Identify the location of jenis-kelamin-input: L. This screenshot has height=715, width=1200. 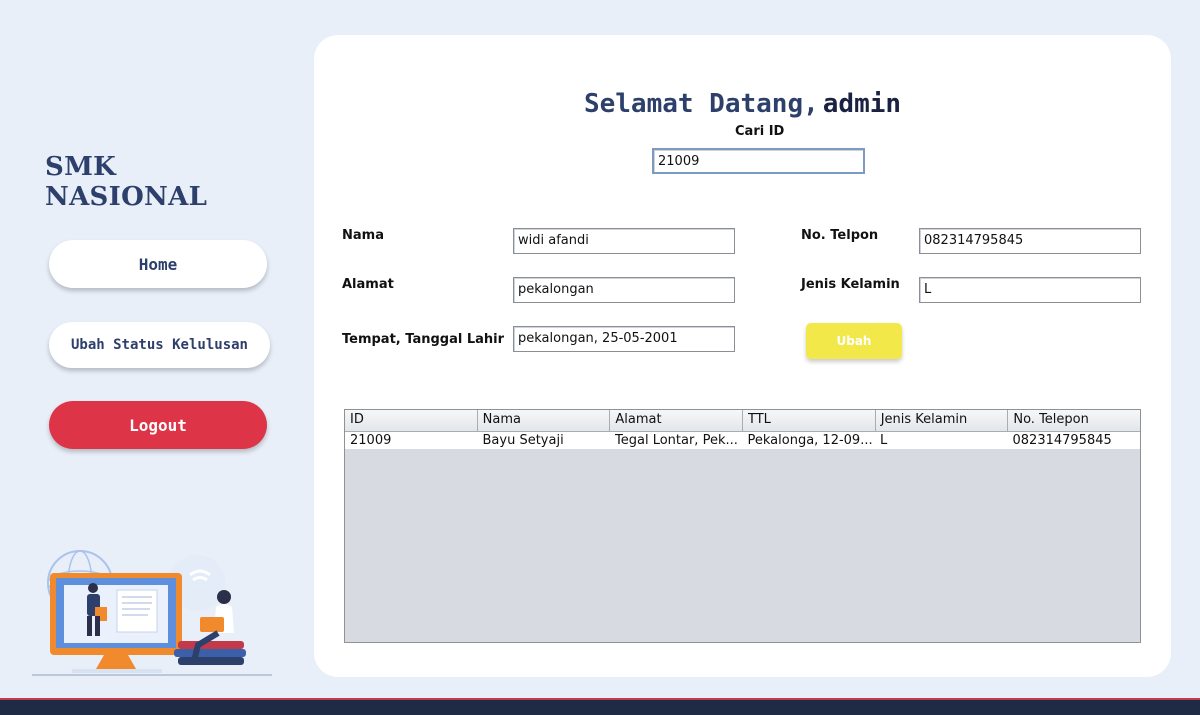
(1030, 290).